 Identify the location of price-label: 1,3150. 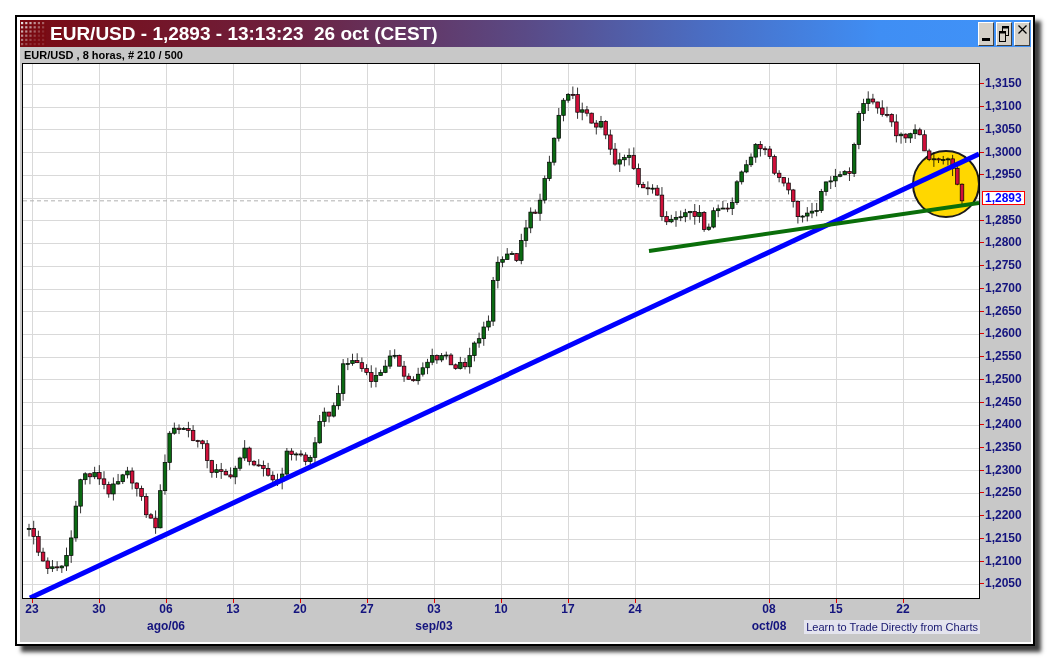
(1003, 84).